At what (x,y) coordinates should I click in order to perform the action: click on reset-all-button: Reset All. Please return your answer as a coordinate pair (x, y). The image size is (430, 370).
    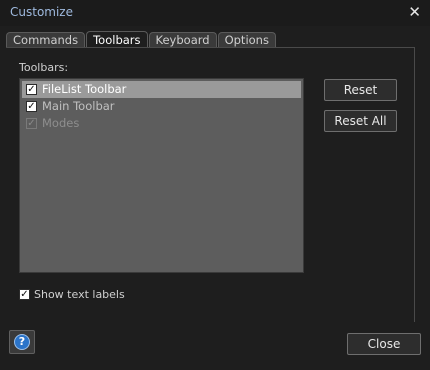
    Looking at the image, I should click on (360, 121).